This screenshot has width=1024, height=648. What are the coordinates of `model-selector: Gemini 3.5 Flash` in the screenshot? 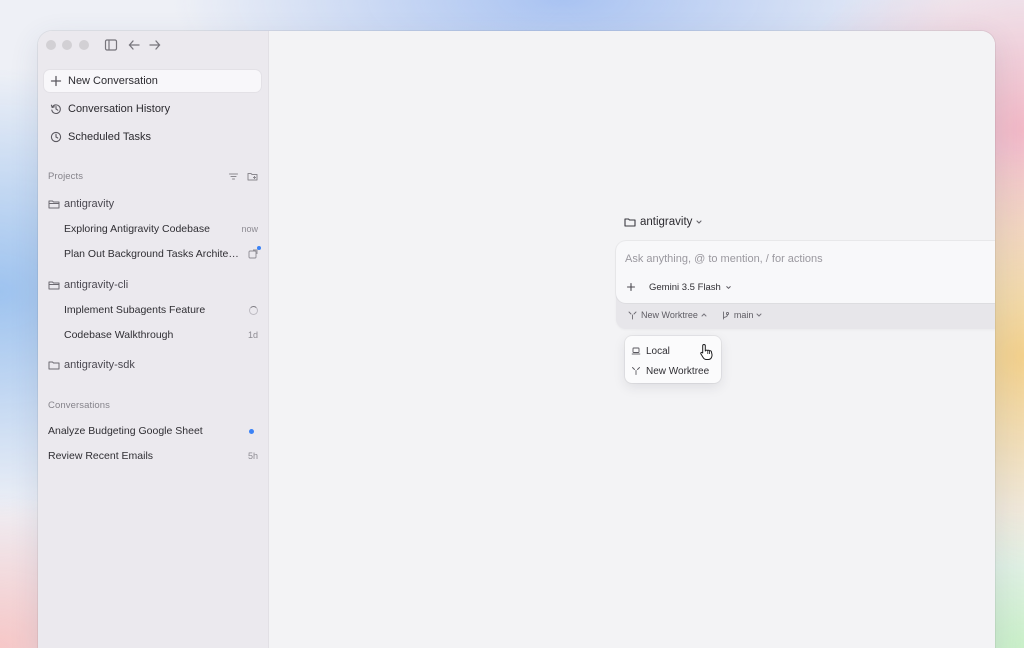 It's located at (690, 287).